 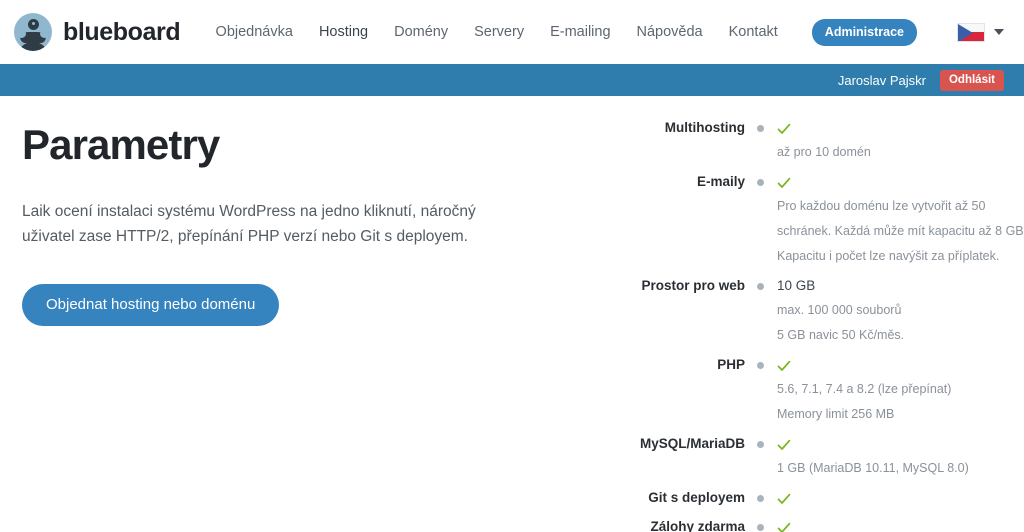 I want to click on parameter-label: Zálohy zdarma, so click(x=697, y=525).